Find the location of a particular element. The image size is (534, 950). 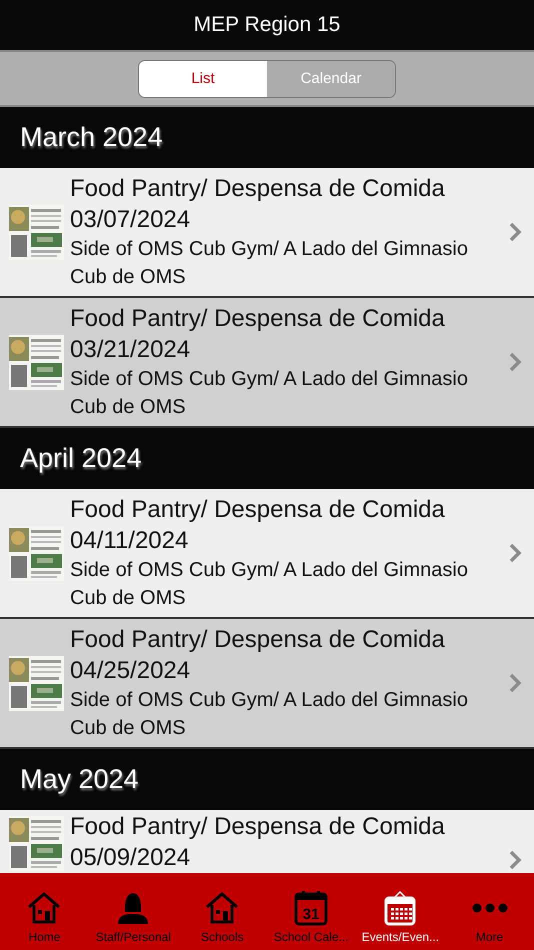

calendar-icon is located at coordinates (400, 908).